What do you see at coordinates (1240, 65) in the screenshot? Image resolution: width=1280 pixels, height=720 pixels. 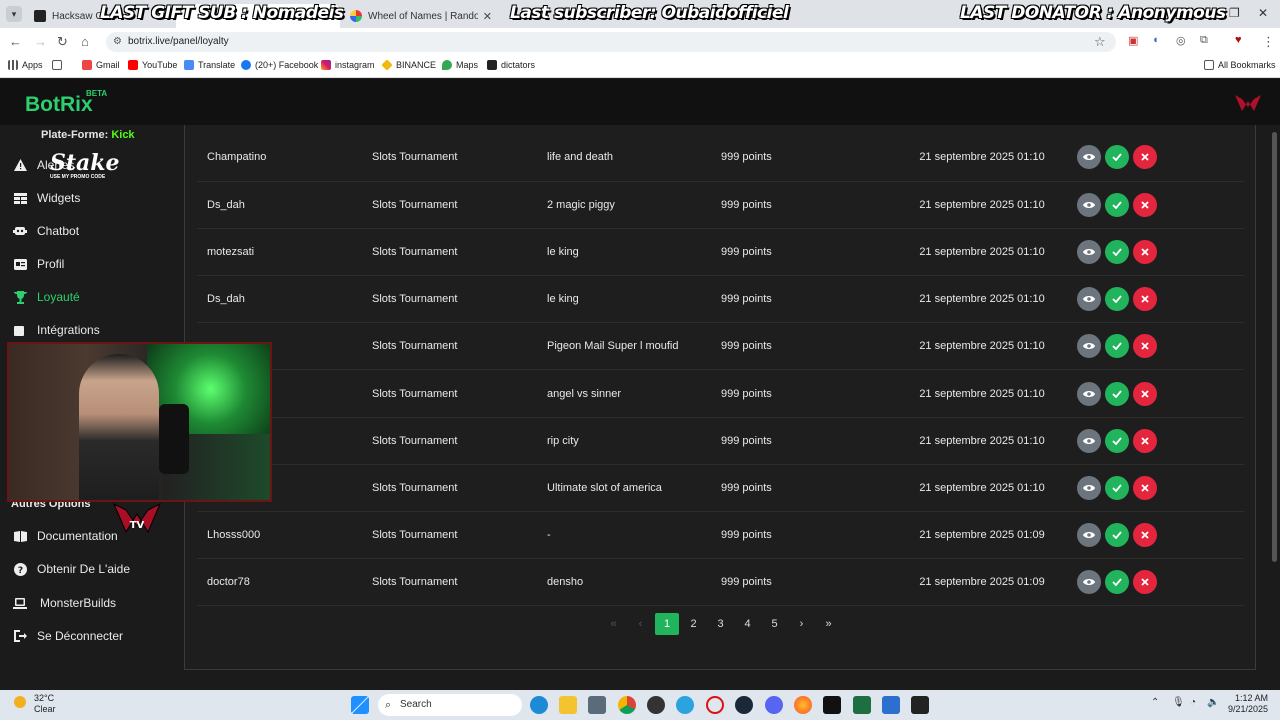 I see `all-bookmarks: All Bookmarks` at bounding box center [1240, 65].